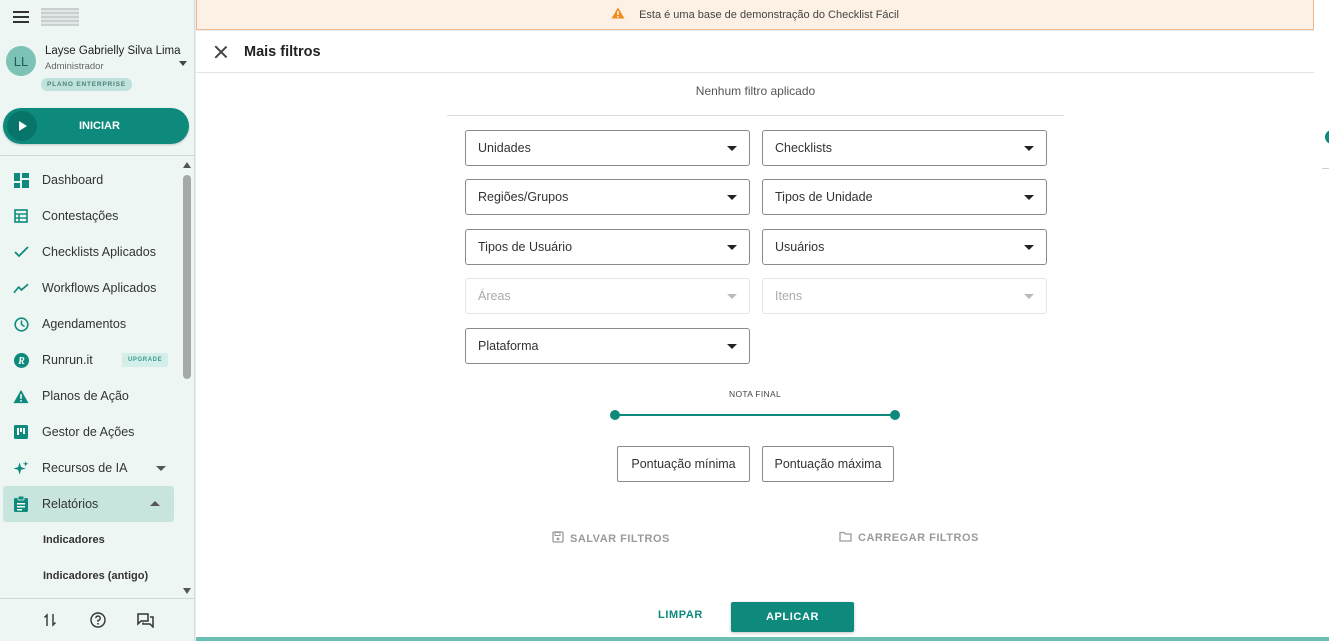  What do you see at coordinates (607, 197) in the screenshot?
I see `regioes-grupos-select: Regiões/Grupos` at bounding box center [607, 197].